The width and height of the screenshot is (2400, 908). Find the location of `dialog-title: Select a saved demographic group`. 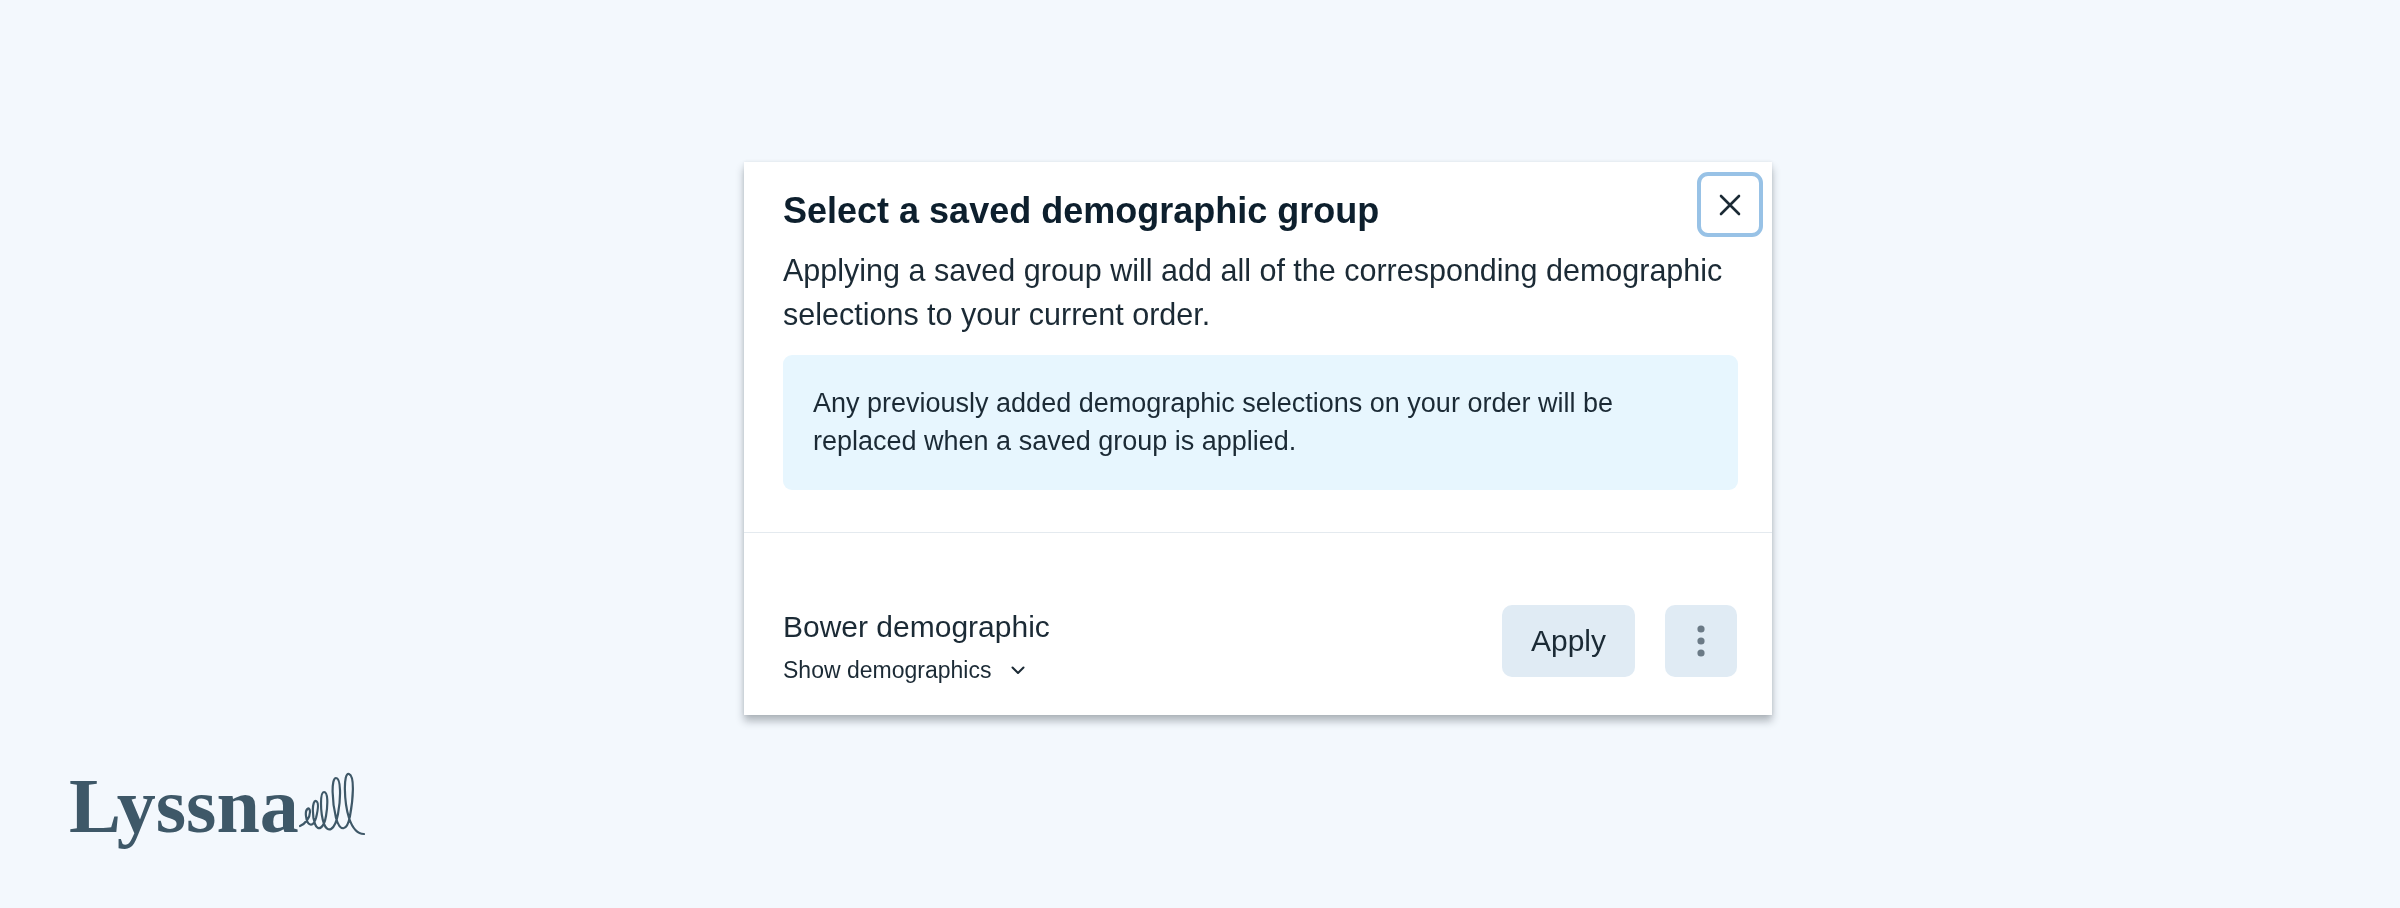

dialog-title: Select a saved demographic group is located at coordinates (1081, 211).